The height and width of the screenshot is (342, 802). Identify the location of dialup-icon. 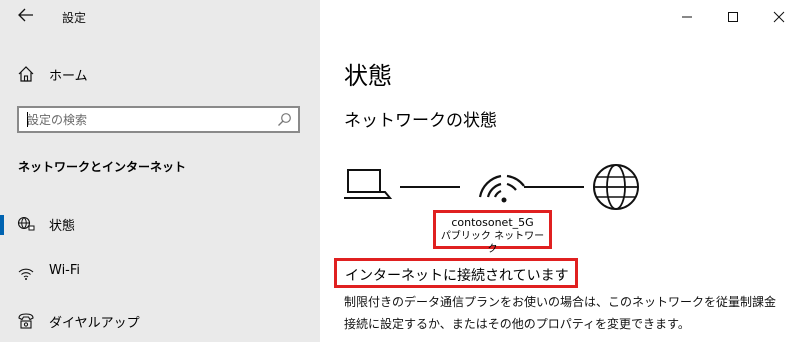
(26, 321).